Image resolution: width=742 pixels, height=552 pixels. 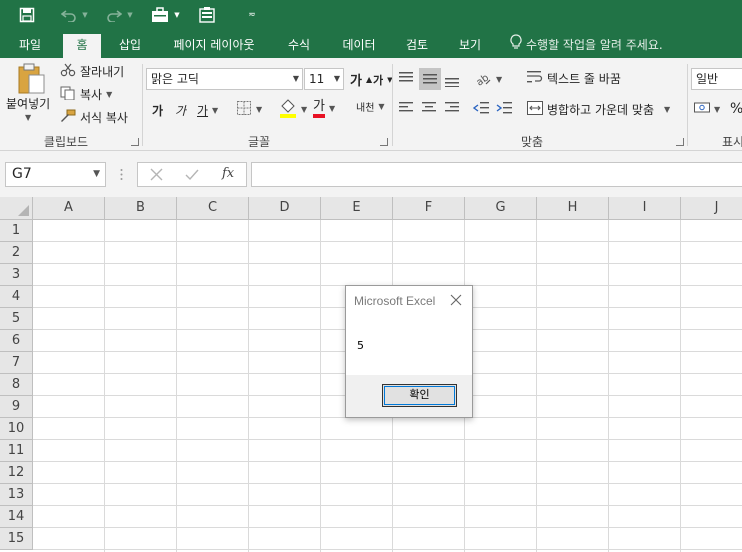 What do you see at coordinates (121, 174) in the screenshot?
I see `formula-bar-grip-icon` at bounding box center [121, 174].